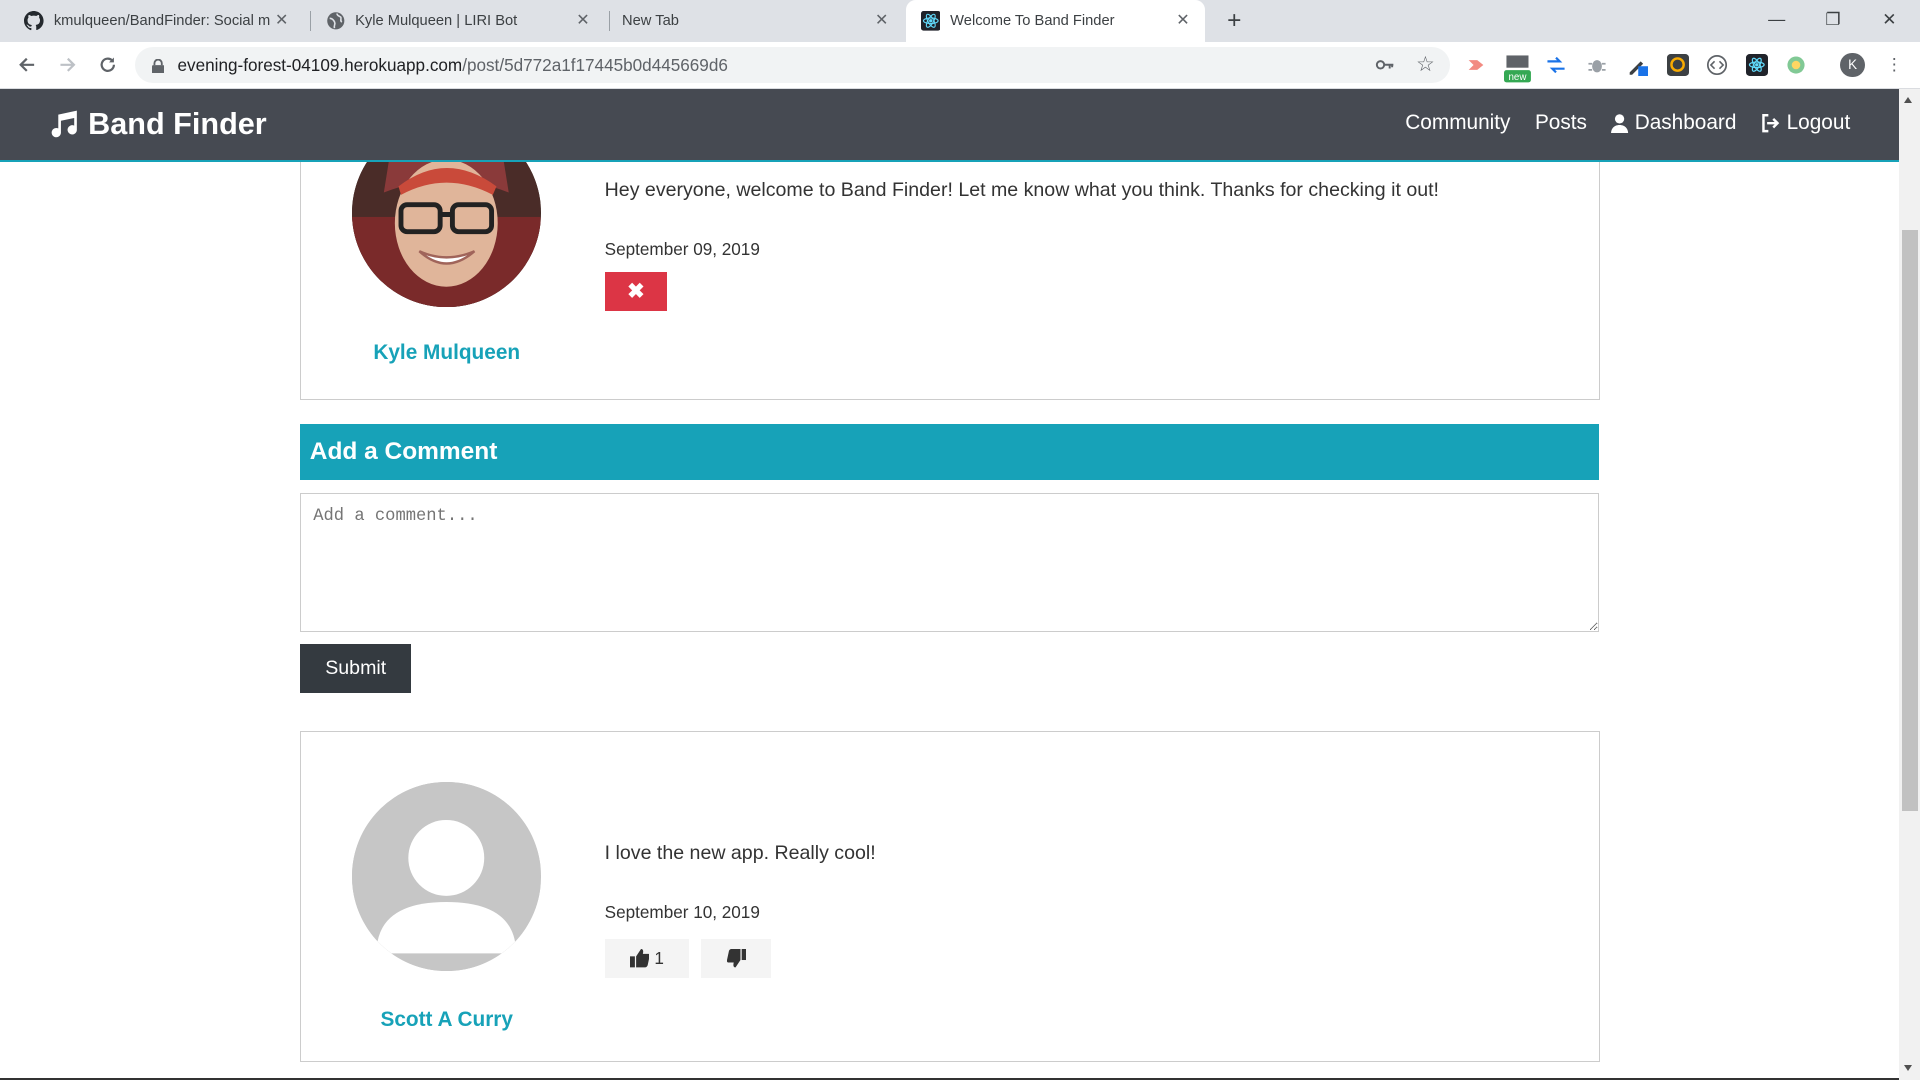  Describe the element at coordinates (1425, 64) in the screenshot. I see `star-icon: ☆` at that location.